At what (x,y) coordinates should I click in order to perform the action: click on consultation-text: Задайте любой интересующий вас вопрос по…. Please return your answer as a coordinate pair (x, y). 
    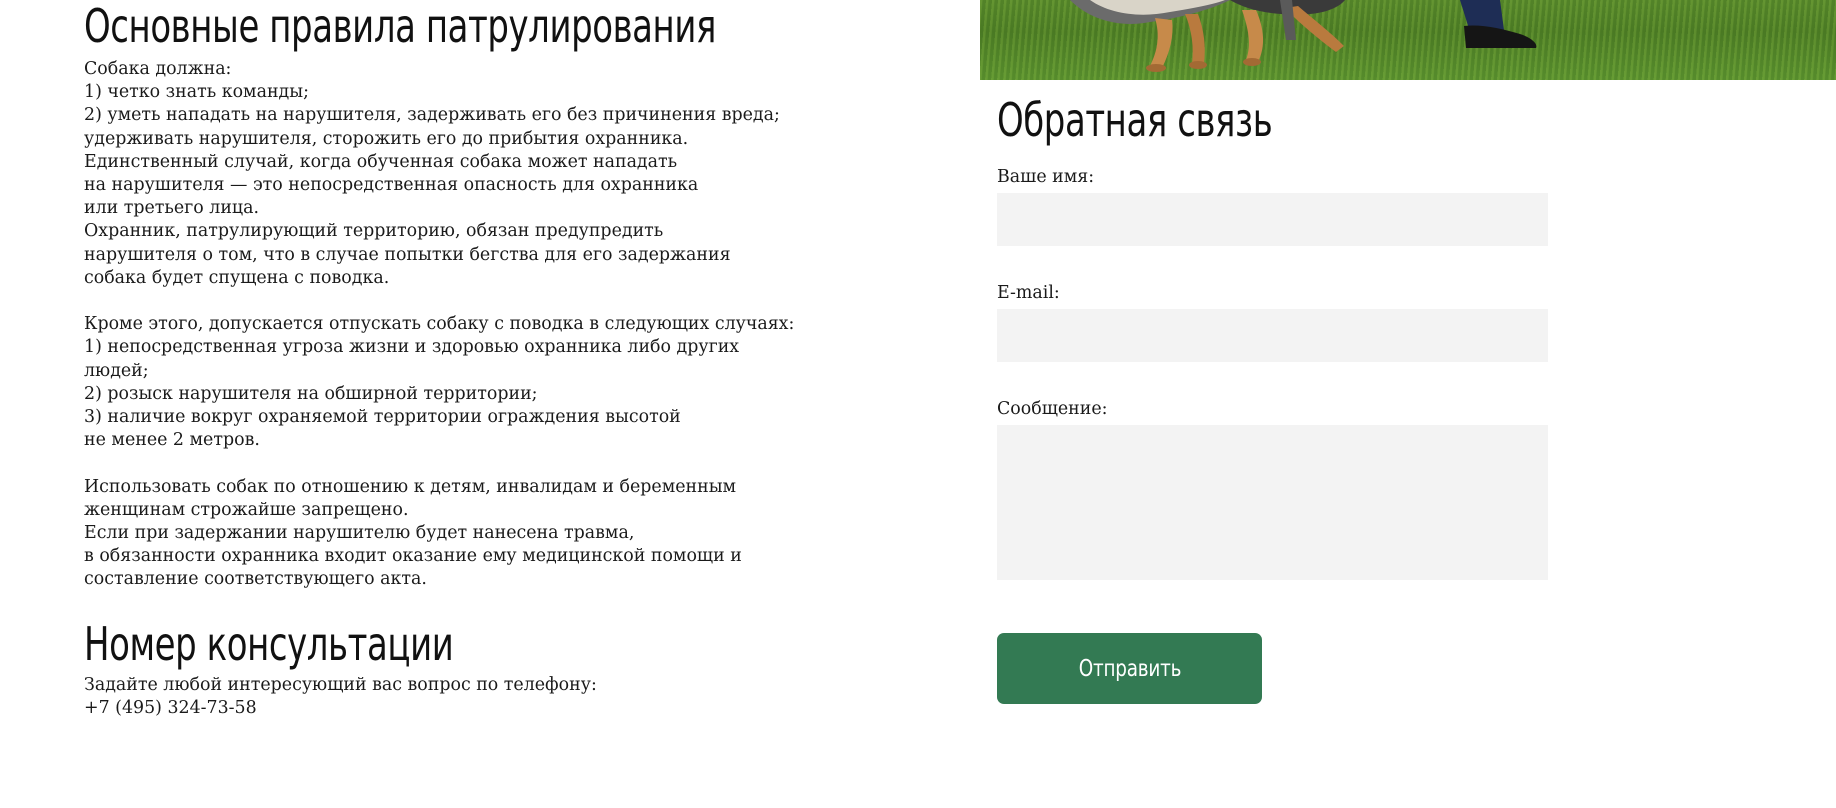
    Looking at the image, I should click on (340, 696).